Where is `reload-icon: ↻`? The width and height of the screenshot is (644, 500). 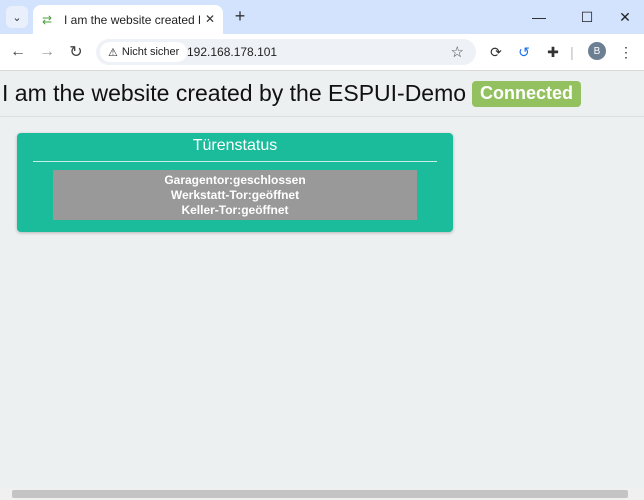 reload-icon: ↻ is located at coordinates (76, 52).